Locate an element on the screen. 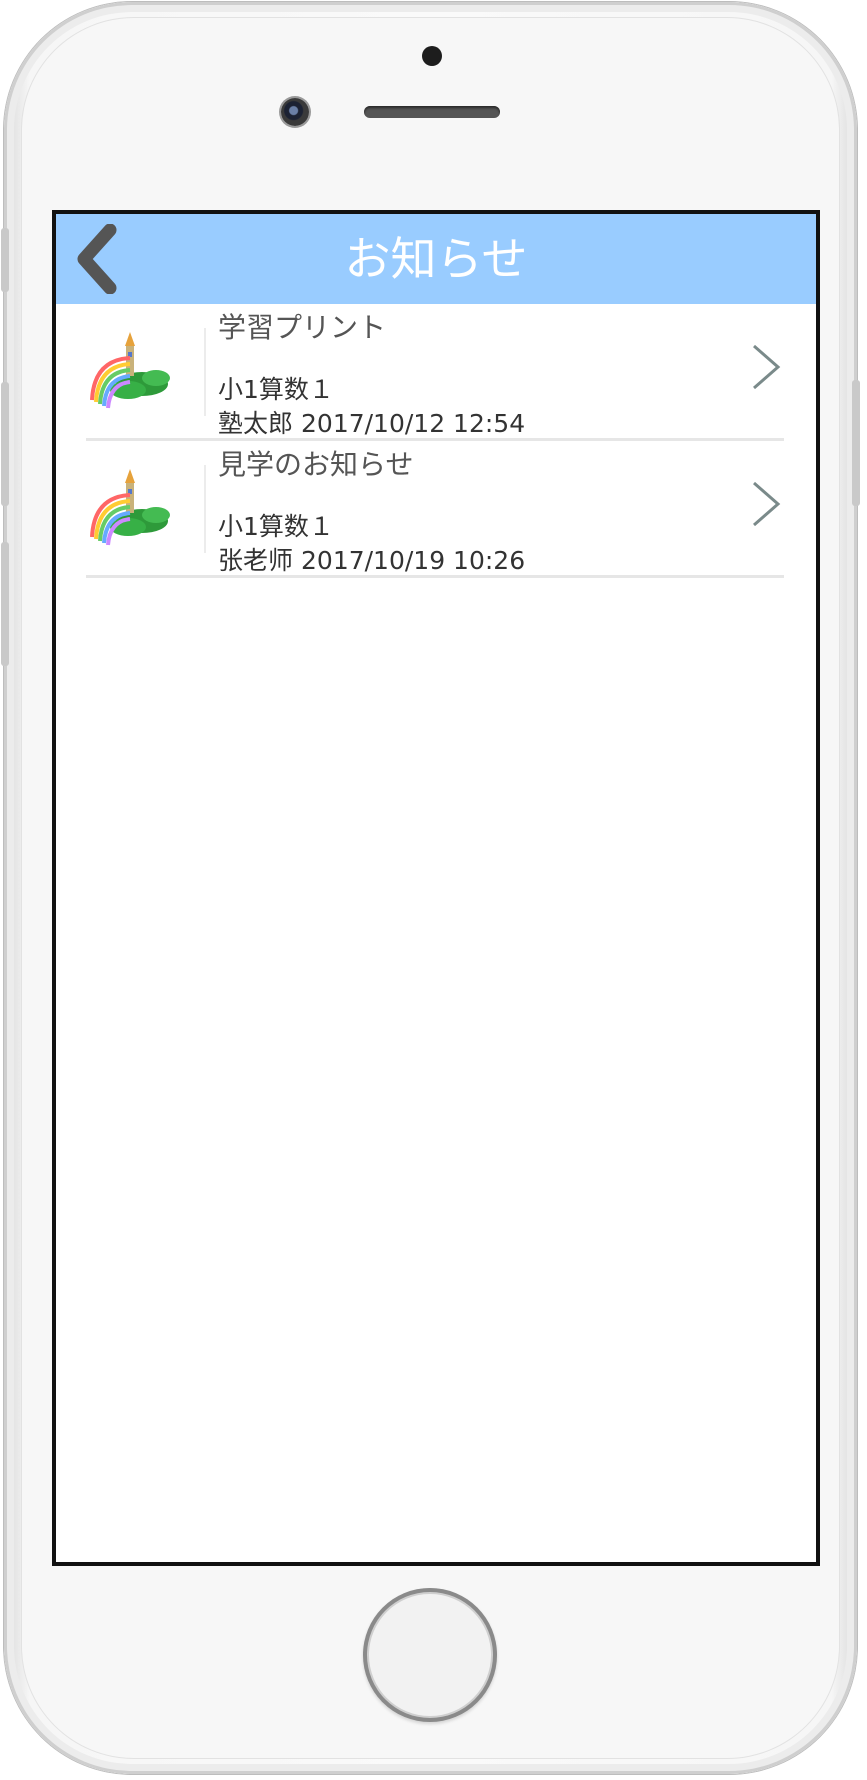 The width and height of the screenshot is (867, 1780). volume-up-button is located at coordinates (5, 444).